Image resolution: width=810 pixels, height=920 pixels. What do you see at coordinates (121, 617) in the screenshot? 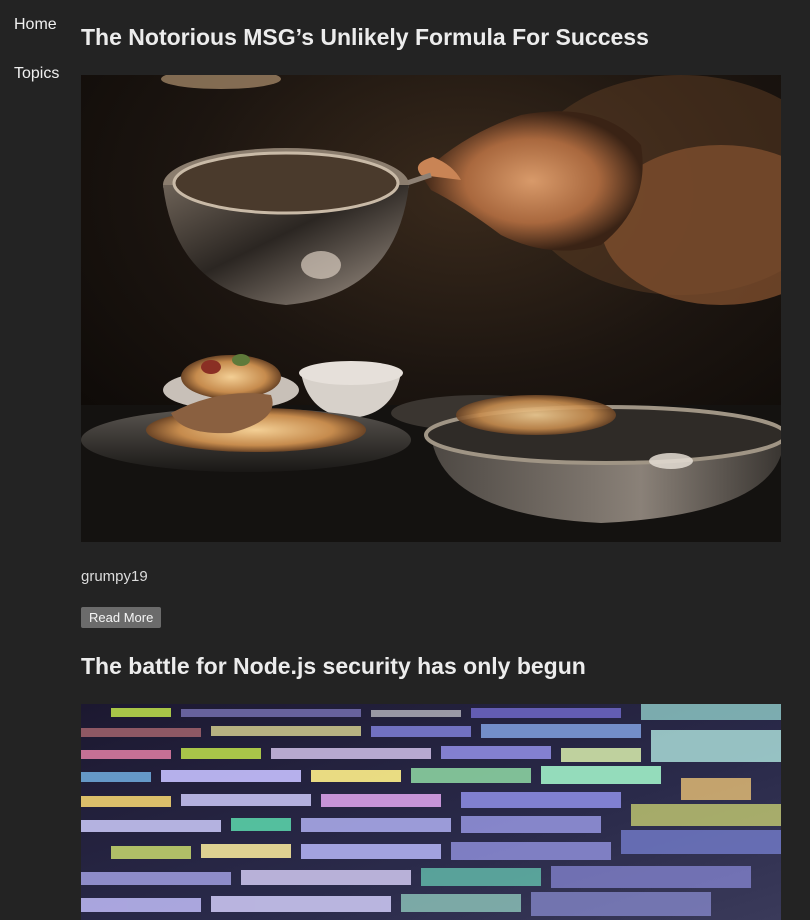
I see `read-more-button: Read More` at bounding box center [121, 617].